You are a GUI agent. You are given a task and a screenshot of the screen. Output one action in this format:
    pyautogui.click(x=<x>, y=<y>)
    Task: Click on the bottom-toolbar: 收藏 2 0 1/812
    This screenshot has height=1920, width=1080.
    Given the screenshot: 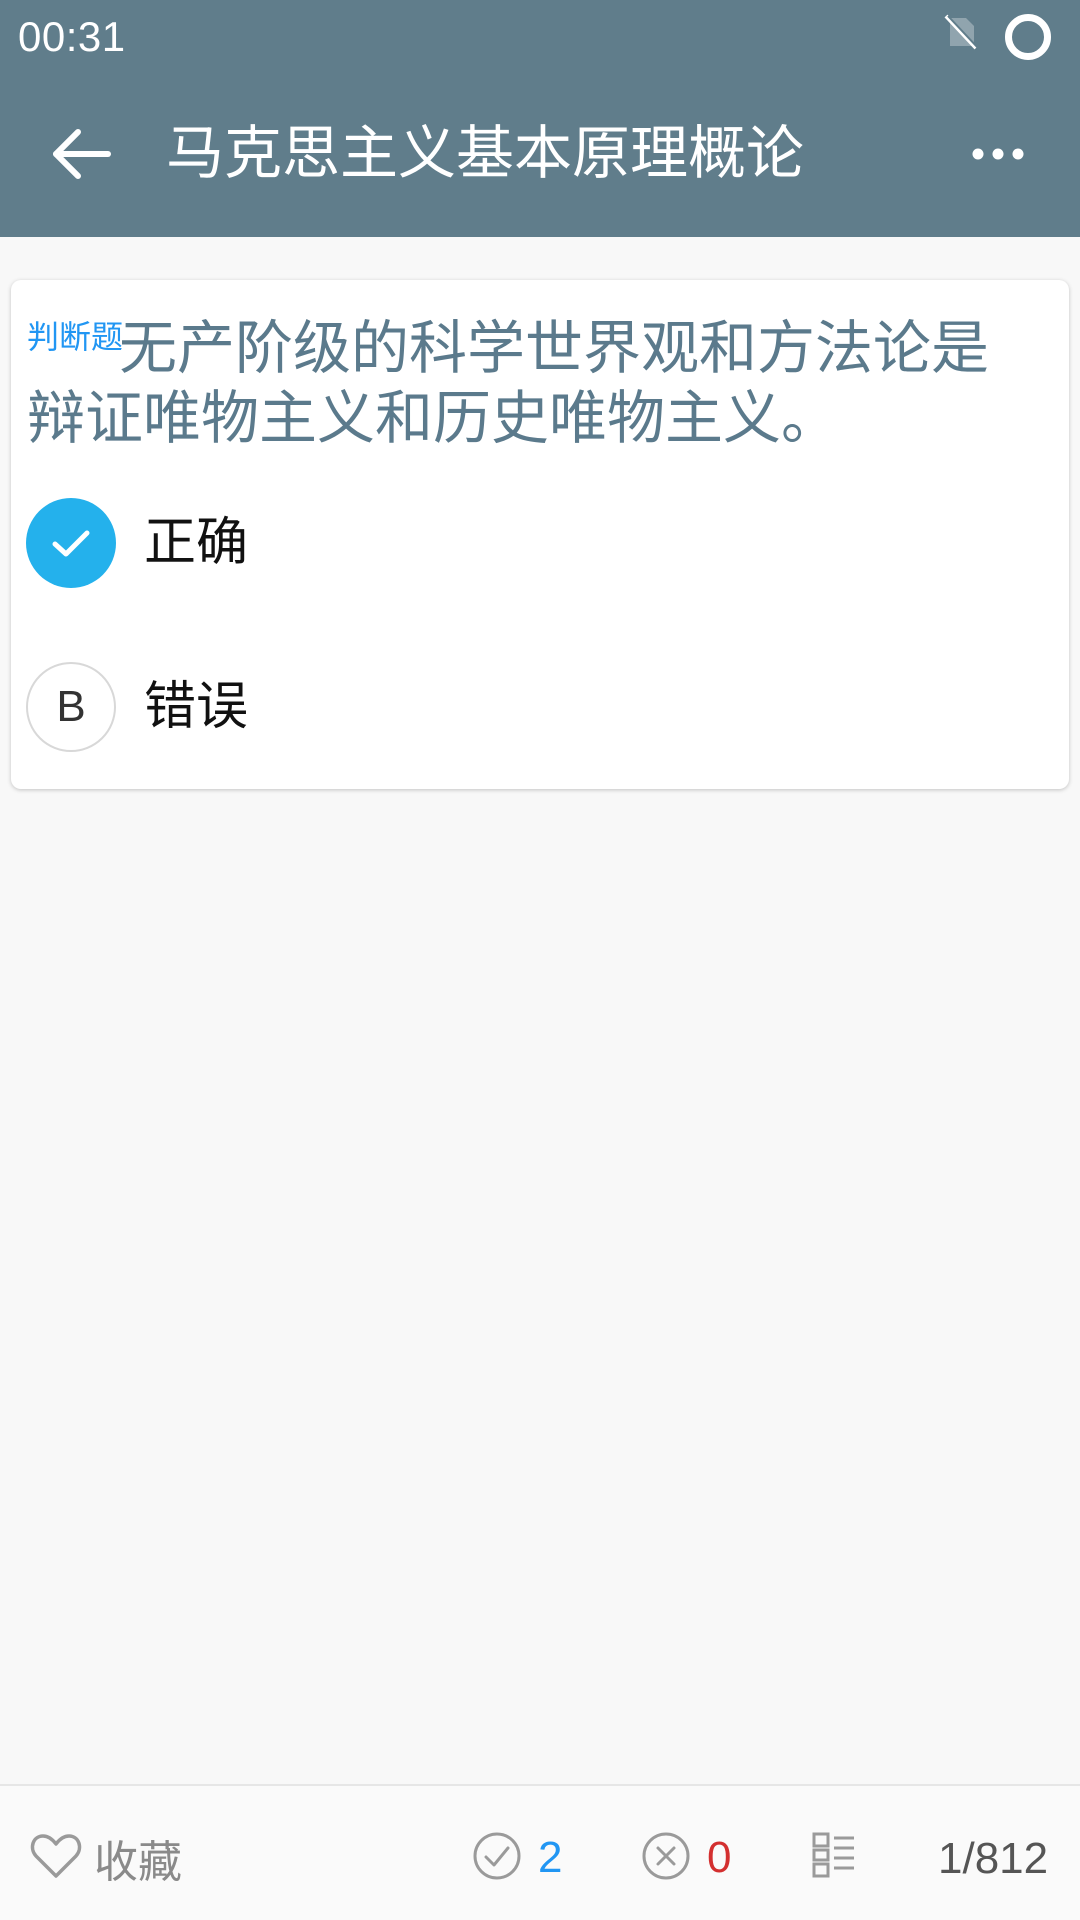 What is the action you would take?
    pyautogui.click(x=540, y=1852)
    